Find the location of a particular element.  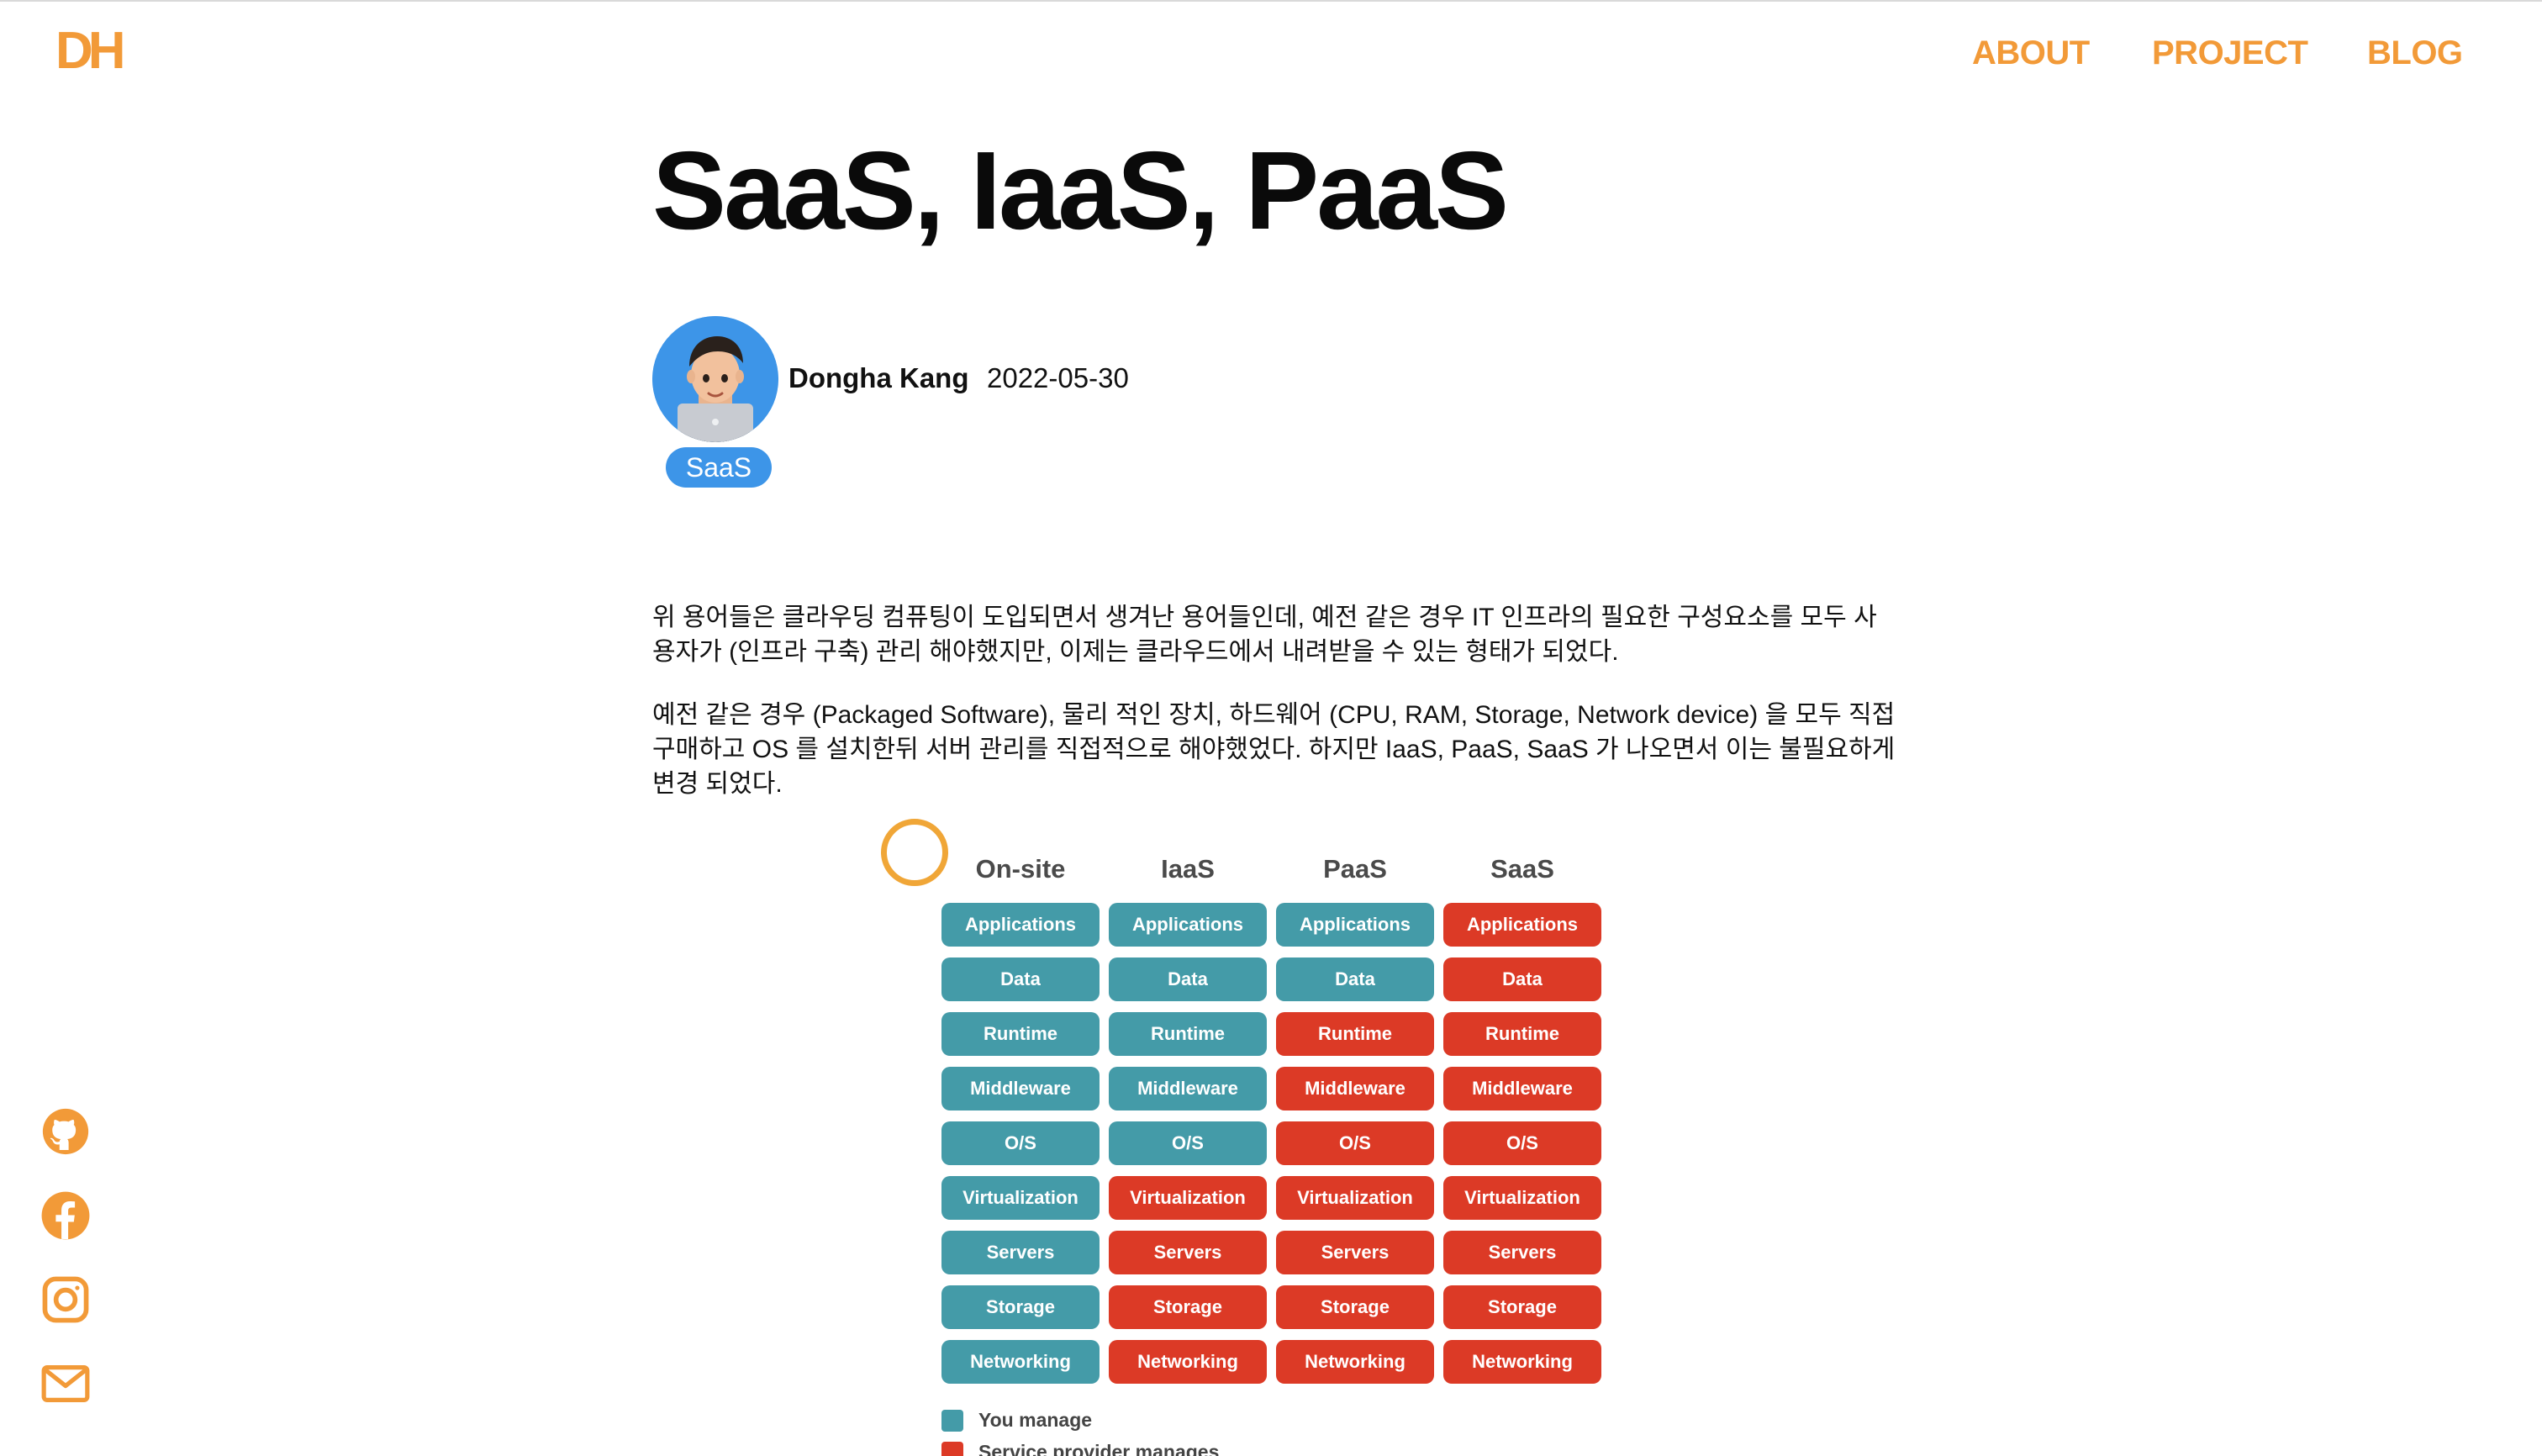

provider-managed-cell: Data is located at coordinates (1522, 979).